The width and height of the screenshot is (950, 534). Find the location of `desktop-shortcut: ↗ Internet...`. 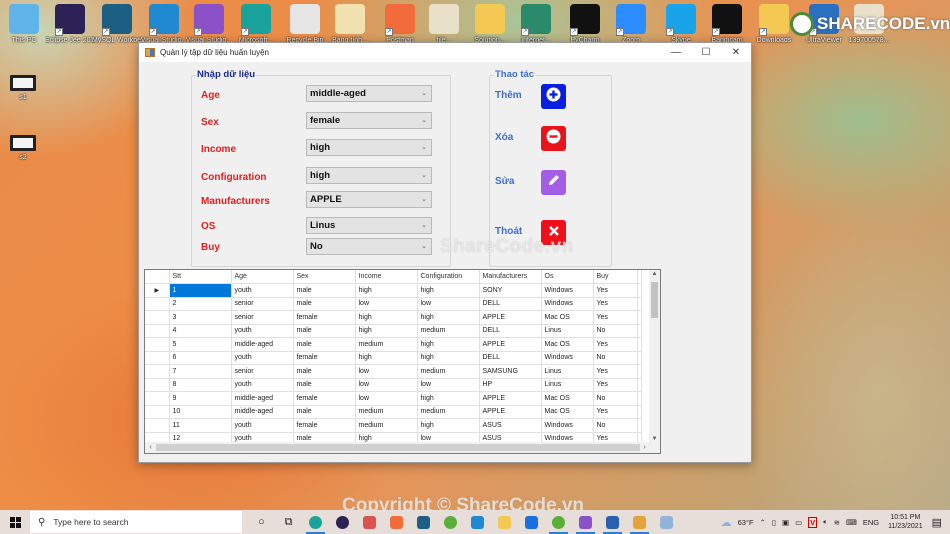

desktop-shortcut: ↗ Internet... is located at coordinates (536, 24).